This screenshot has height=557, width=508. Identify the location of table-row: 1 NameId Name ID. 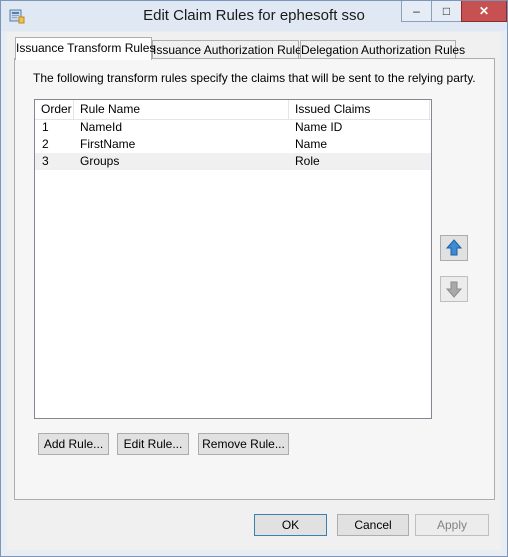
(233, 127).